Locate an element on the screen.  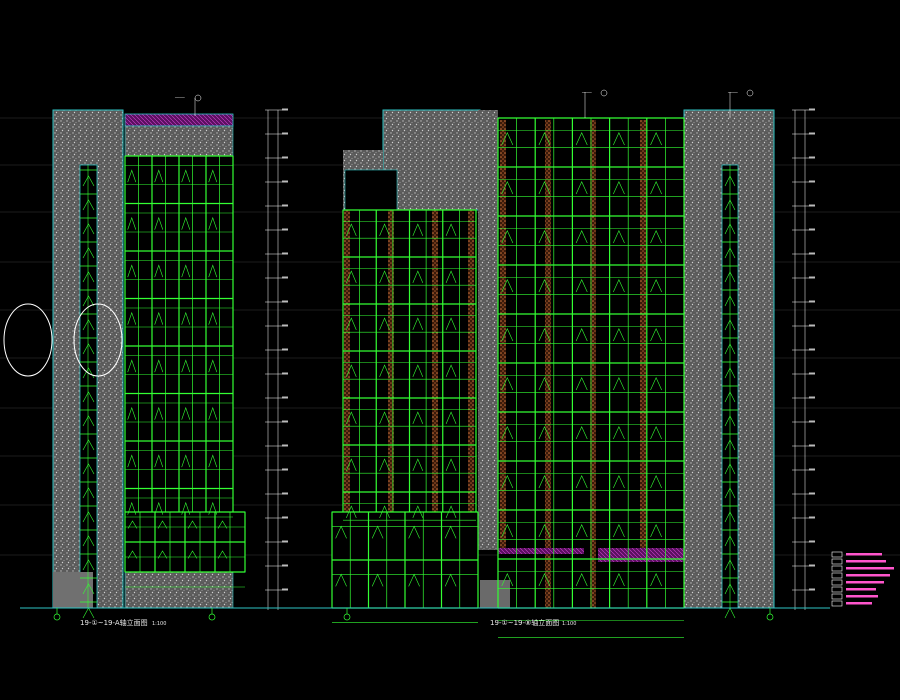
revision-cloud-left is located at coordinates (28, 340).